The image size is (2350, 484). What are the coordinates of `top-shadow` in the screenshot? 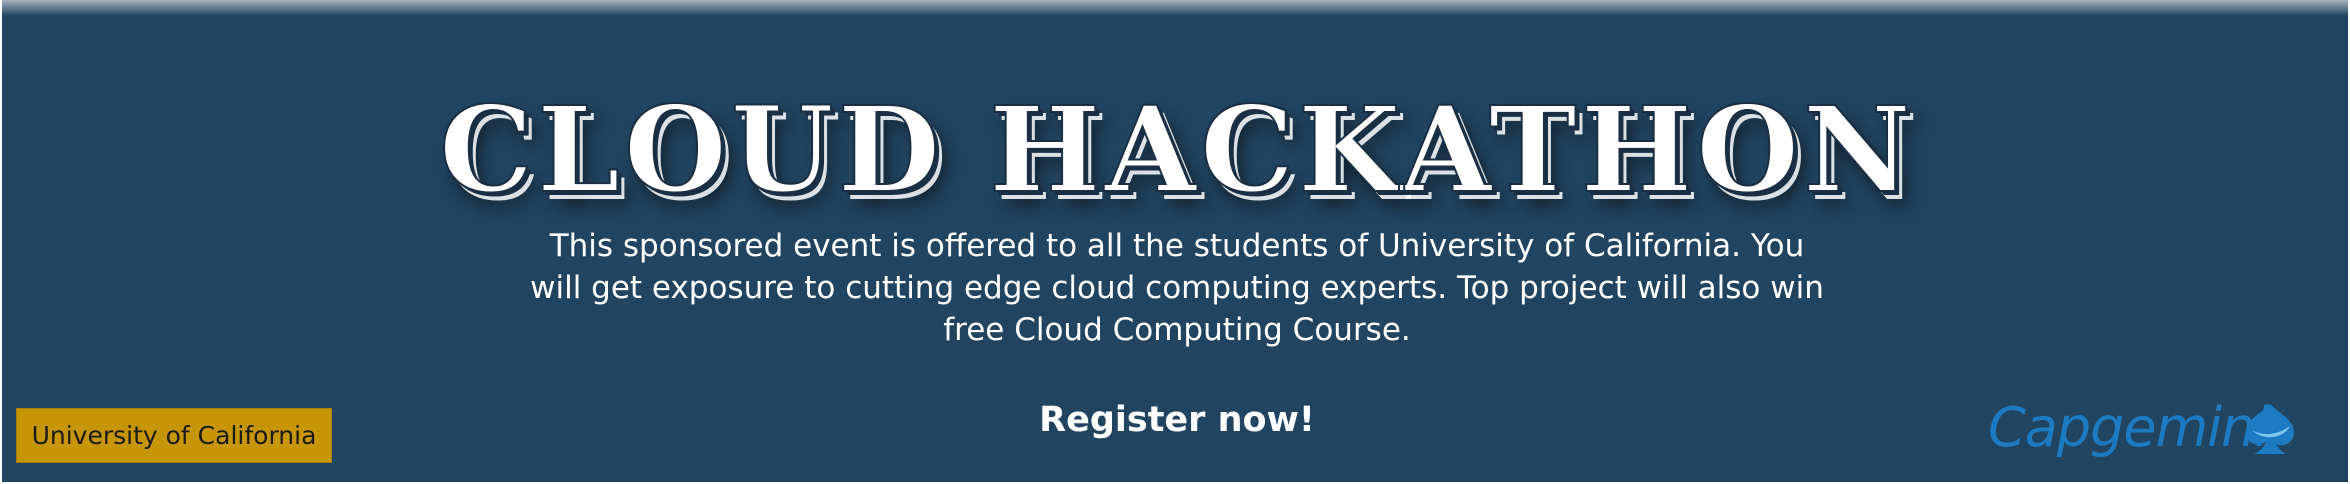 It's located at (1175, 8).